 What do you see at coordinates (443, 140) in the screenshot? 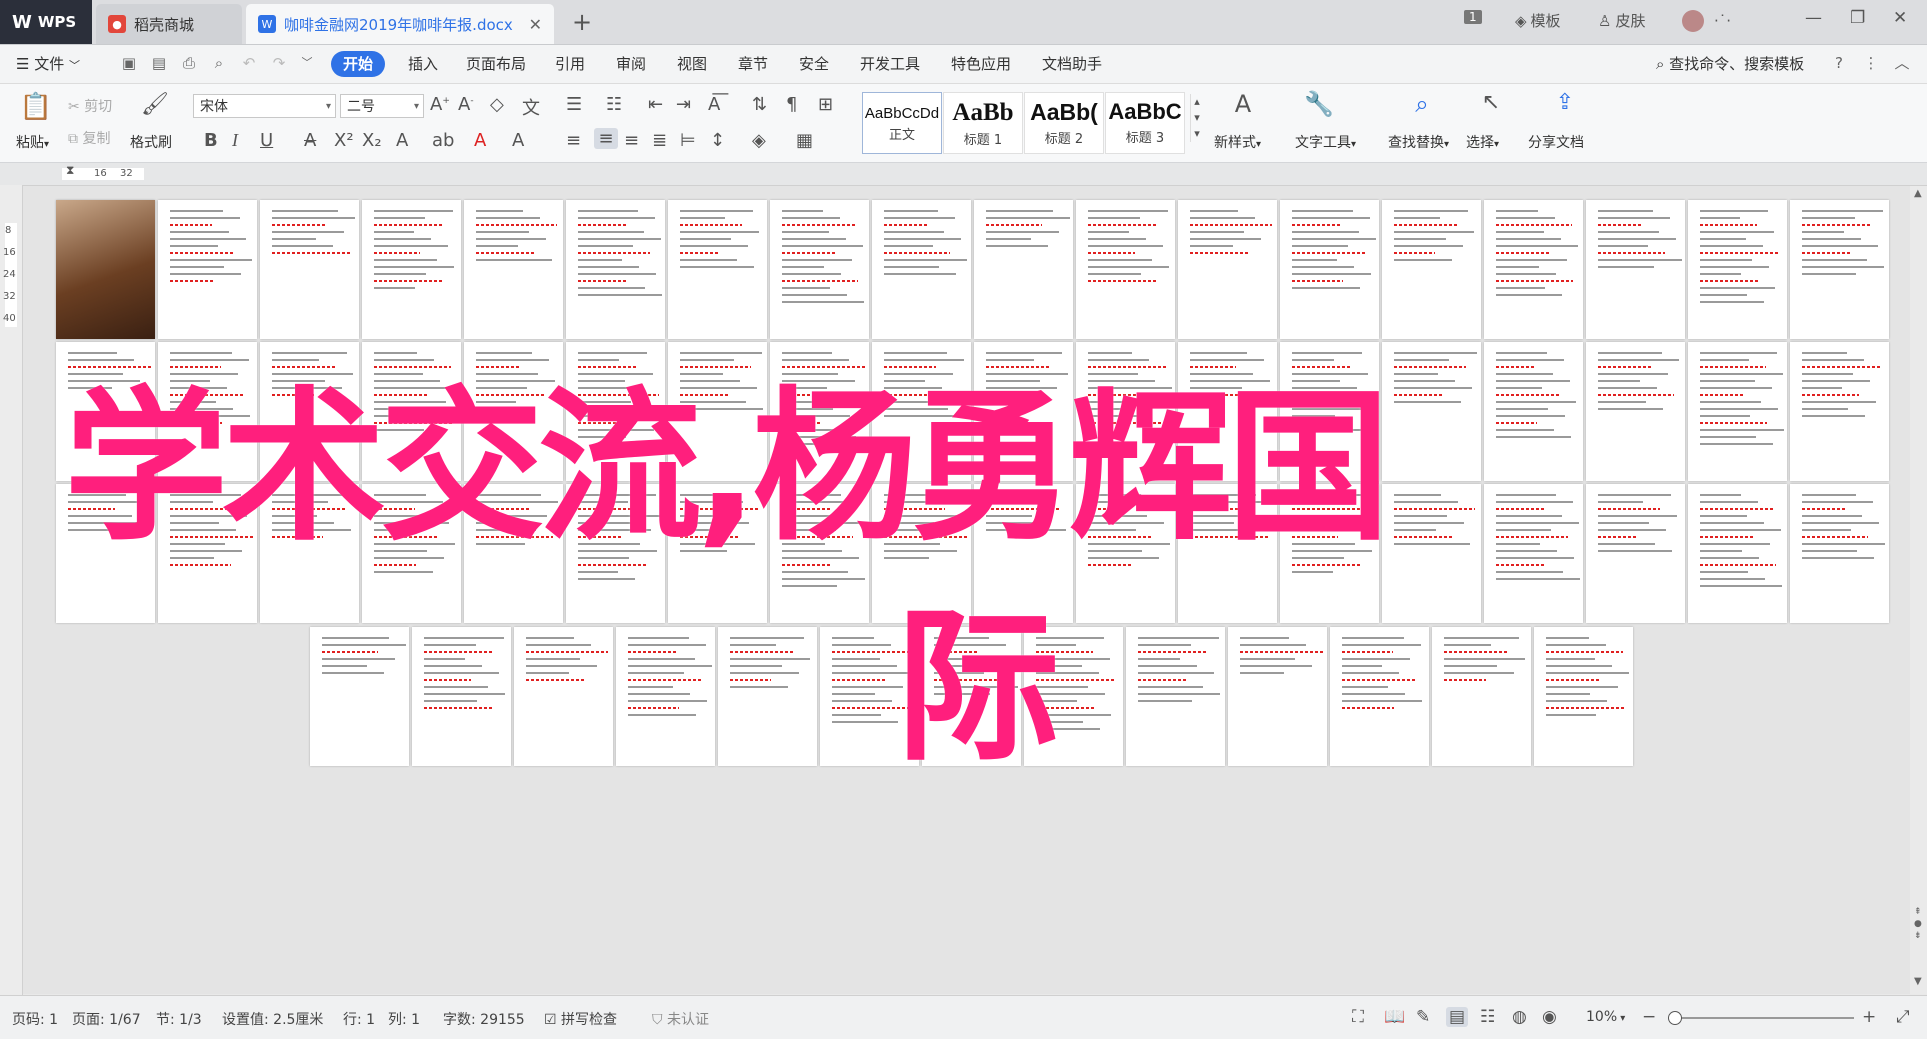
I see `highlight-icon: ab` at bounding box center [443, 140].